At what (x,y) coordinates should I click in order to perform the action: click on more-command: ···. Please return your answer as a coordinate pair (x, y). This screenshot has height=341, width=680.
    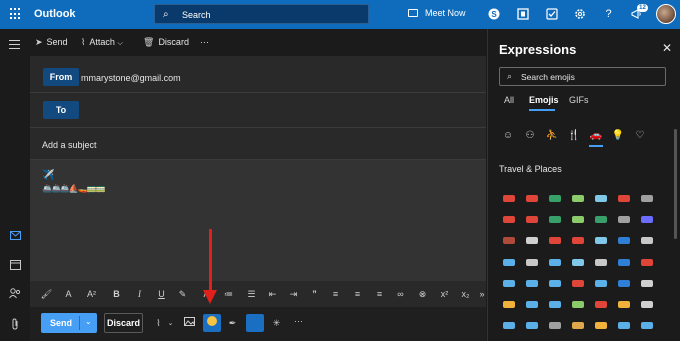
    Looking at the image, I should click on (204, 42).